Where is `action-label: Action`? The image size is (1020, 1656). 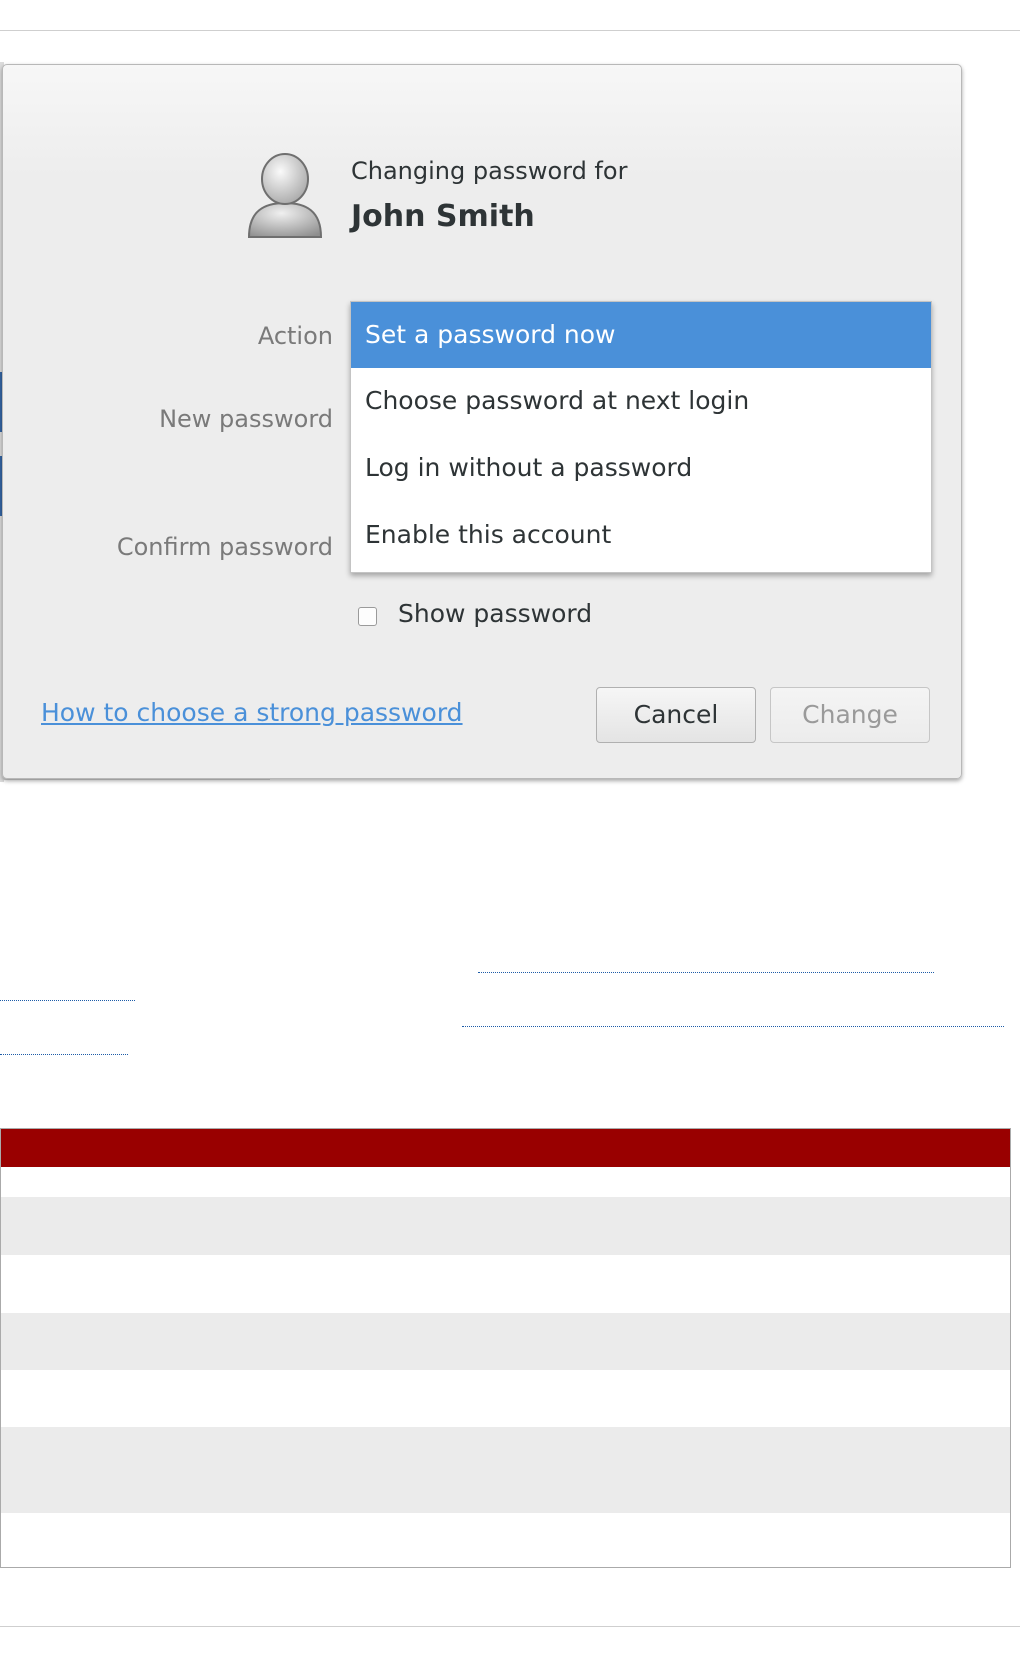
action-label: Action is located at coordinates (295, 336).